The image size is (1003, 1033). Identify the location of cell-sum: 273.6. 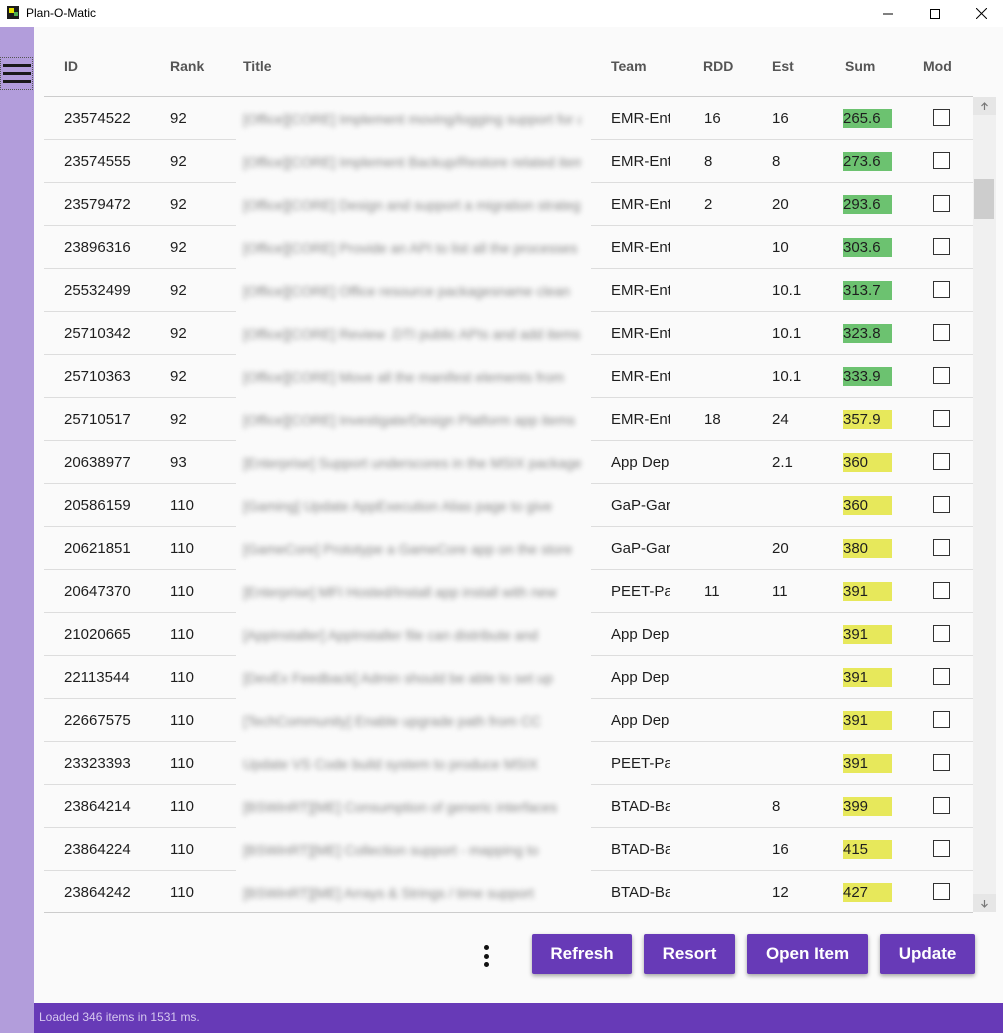
(862, 161).